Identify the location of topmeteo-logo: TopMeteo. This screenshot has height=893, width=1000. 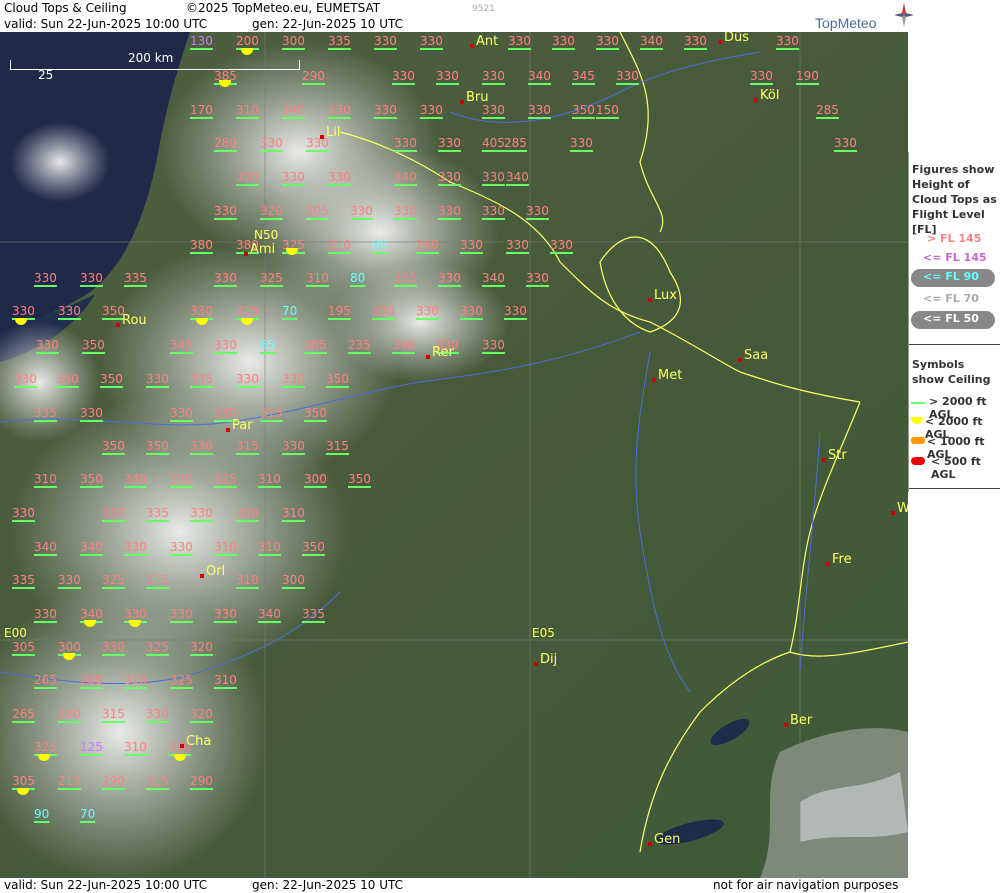
(907, 16).